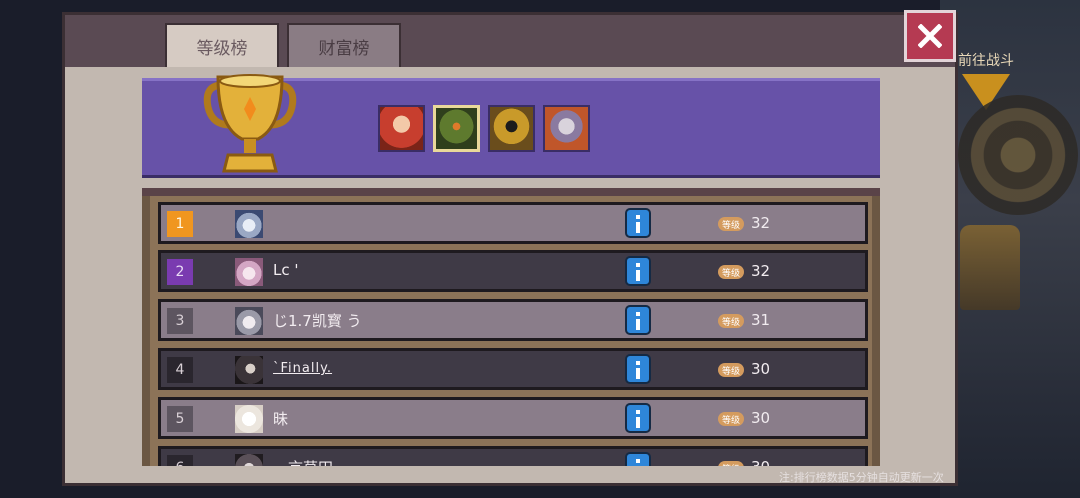 This screenshot has height=498, width=1080. What do you see at coordinates (986, 61) in the screenshot?
I see `background-label: 前往战斗` at bounding box center [986, 61].